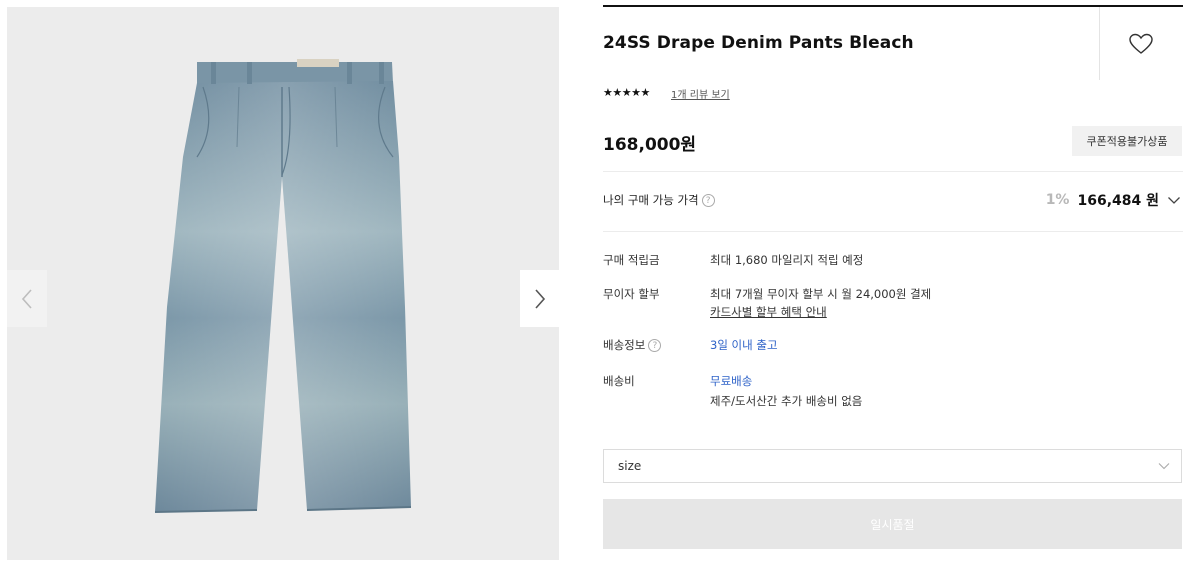 The width and height of the screenshot is (1200, 571). Describe the element at coordinates (731, 381) in the screenshot. I see `shipping-fee-value: 무료배송` at that location.